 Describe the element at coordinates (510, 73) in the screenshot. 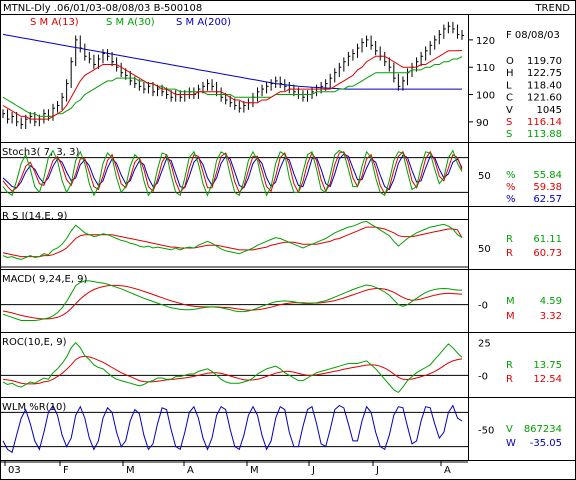

I see `legend-key: H` at that location.